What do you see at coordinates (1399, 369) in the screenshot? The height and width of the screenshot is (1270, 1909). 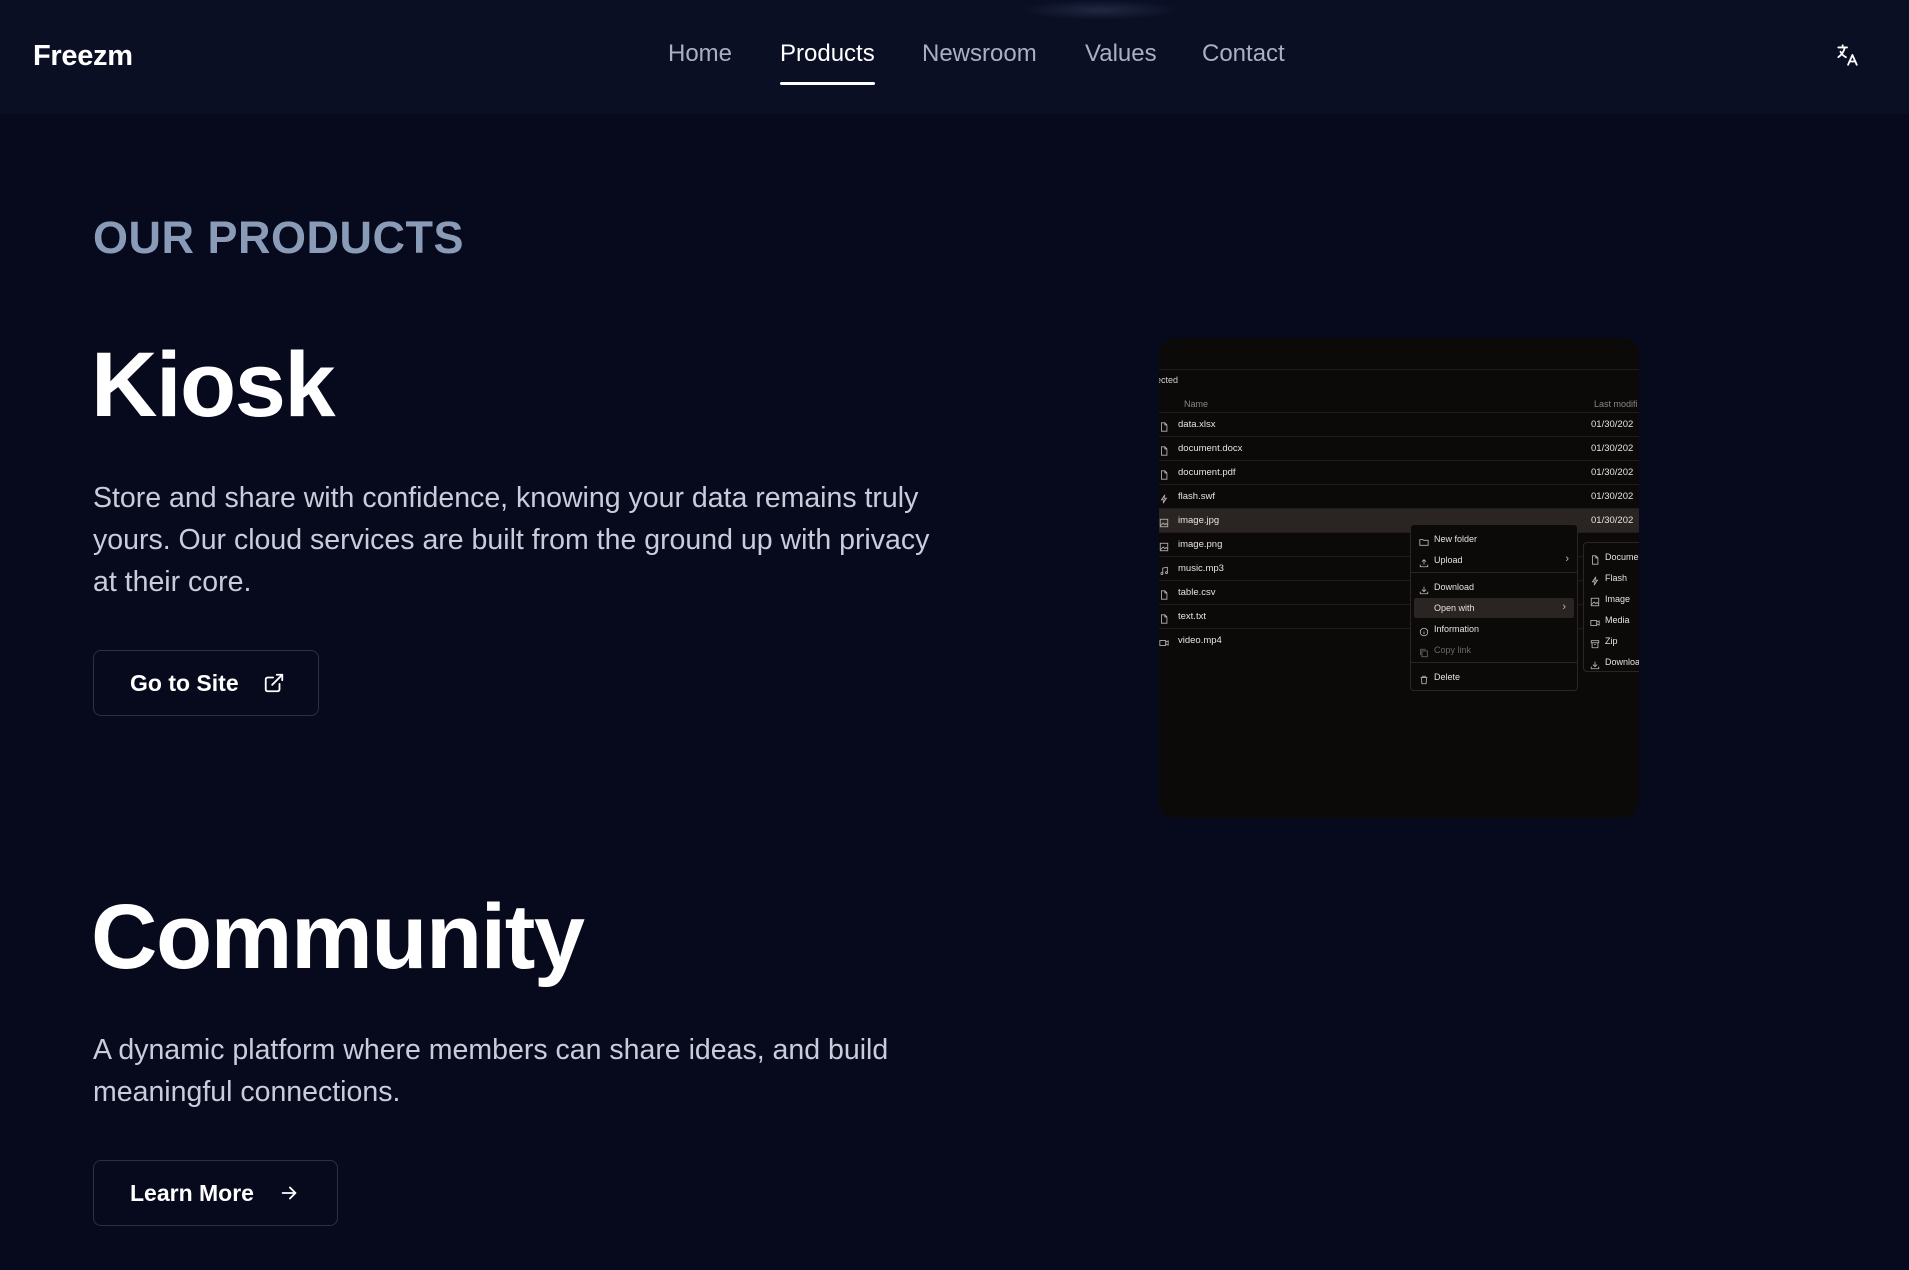 I see `preview-divider` at bounding box center [1399, 369].